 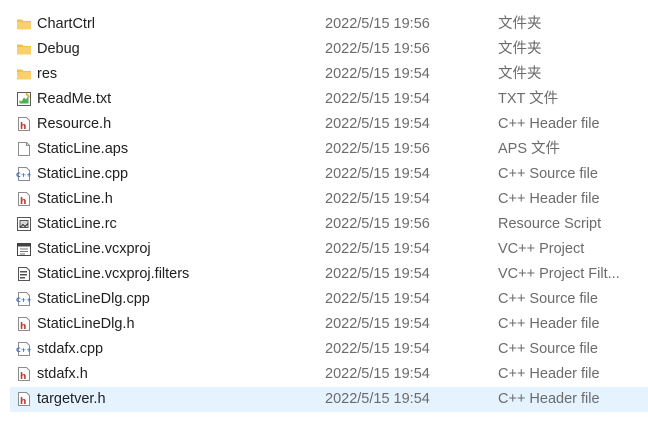 What do you see at coordinates (58, 49) in the screenshot?
I see `file-name: Debug` at bounding box center [58, 49].